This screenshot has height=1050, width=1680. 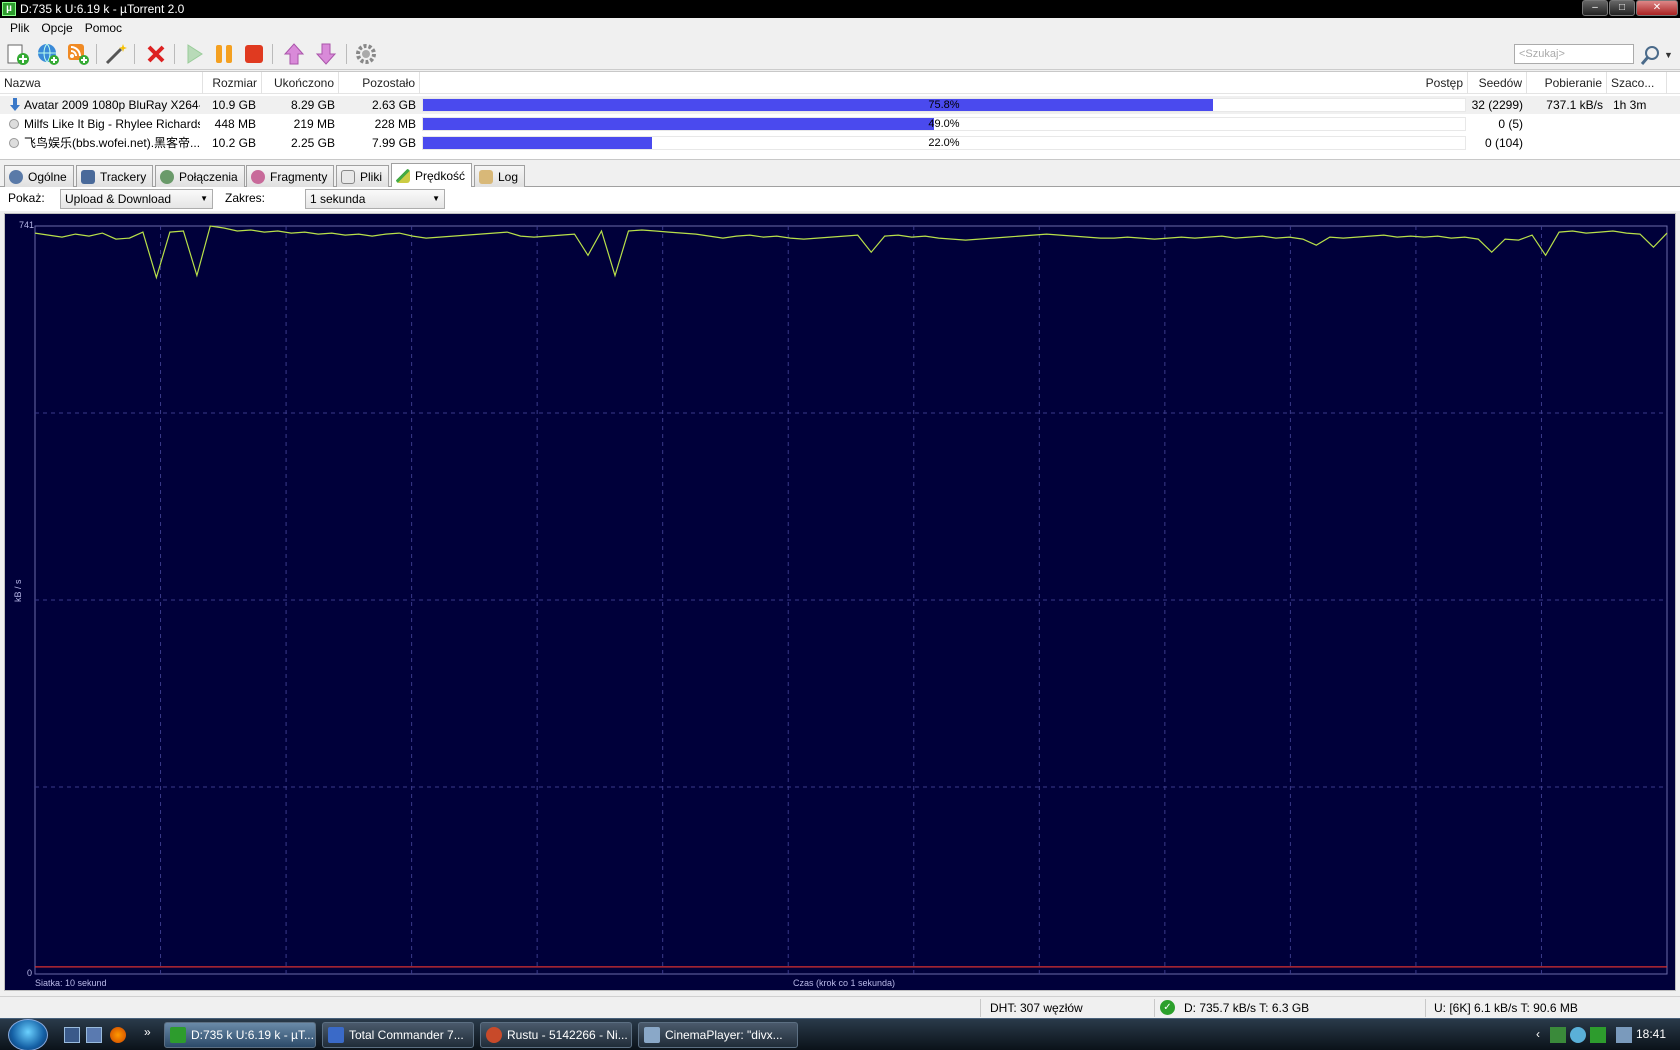 What do you see at coordinates (1624, 1035) in the screenshot?
I see `tray-volume-icon` at bounding box center [1624, 1035].